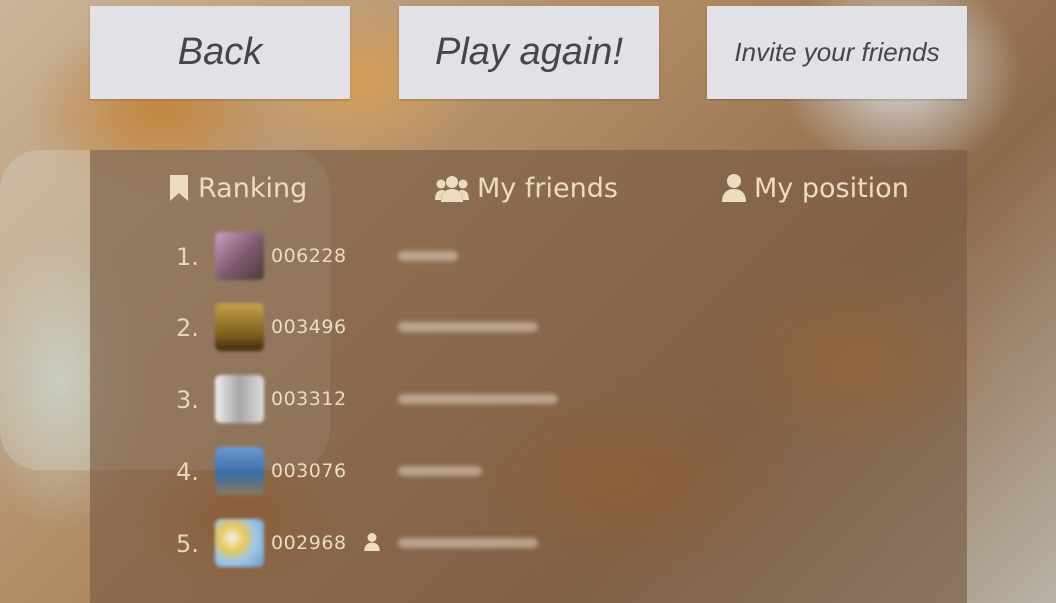 Image resolution: width=1056 pixels, height=603 pixels. Describe the element at coordinates (187, 472) in the screenshot. I see `rank-number: 4.` at that location.